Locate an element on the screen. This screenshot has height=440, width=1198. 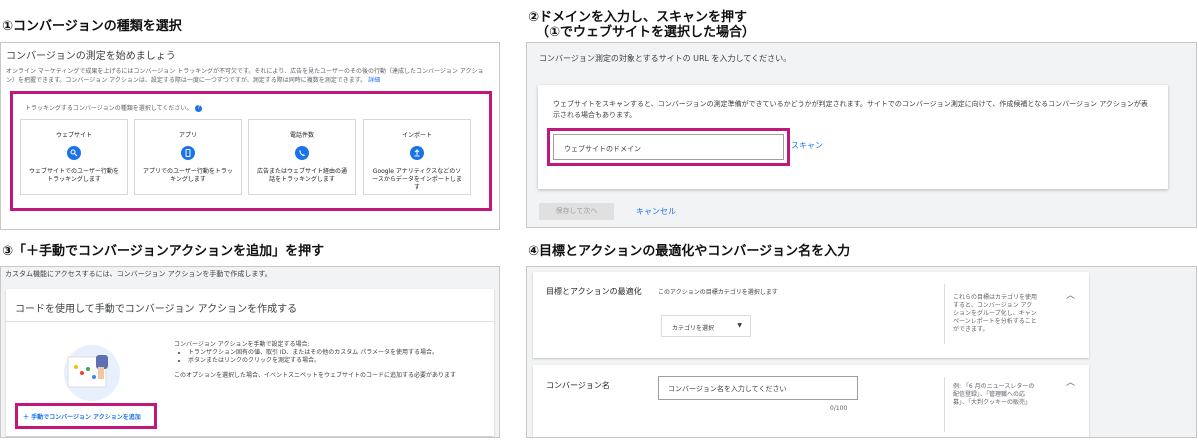
url-heading: コンバージョン測定の対象とするサイトの URL を入力してください。 is located at coordinates (665, 58).